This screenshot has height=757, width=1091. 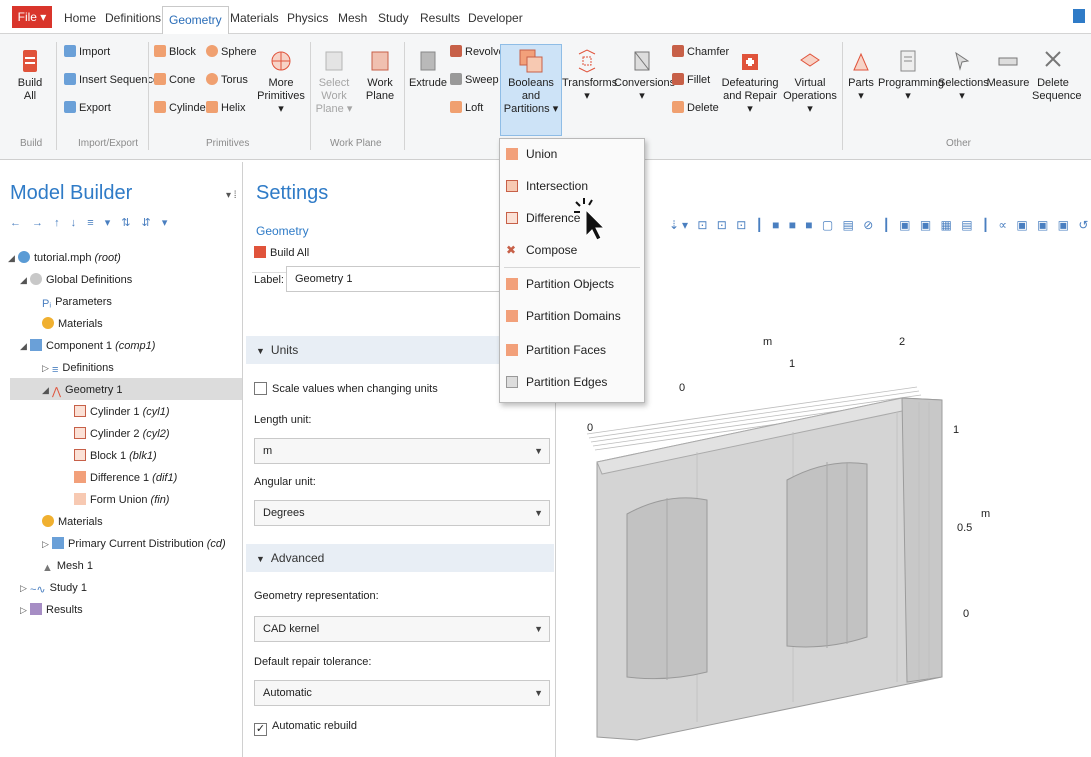 What do you see at coordinates (307, 19) in the screenshot?
I see `tab-physics: Physics` at bounding box center [307, 19].